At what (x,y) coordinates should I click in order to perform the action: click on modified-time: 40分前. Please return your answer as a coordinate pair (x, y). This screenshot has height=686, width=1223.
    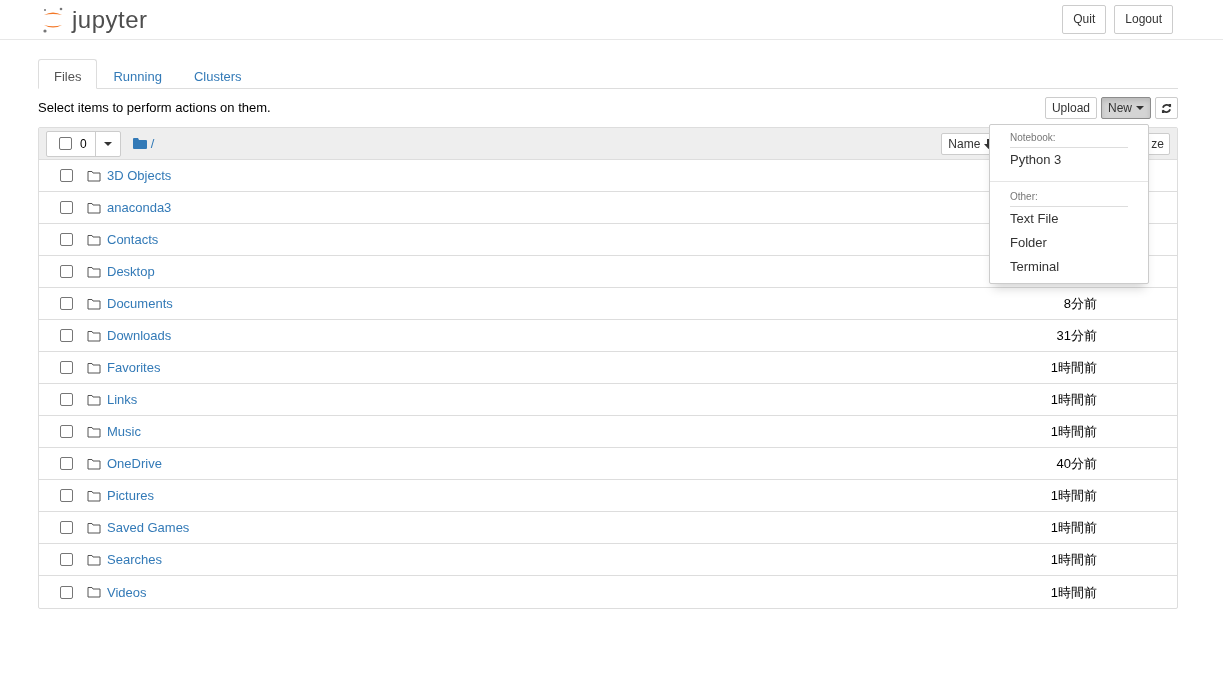
    Looking at the image, I should click on (1076, 464).